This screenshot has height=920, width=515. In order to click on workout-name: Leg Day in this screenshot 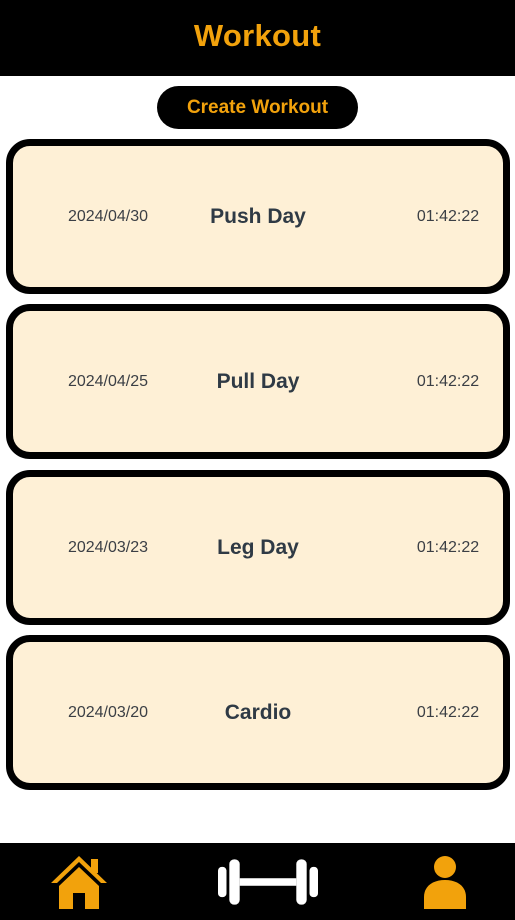, I will do `click(258, 547)`.